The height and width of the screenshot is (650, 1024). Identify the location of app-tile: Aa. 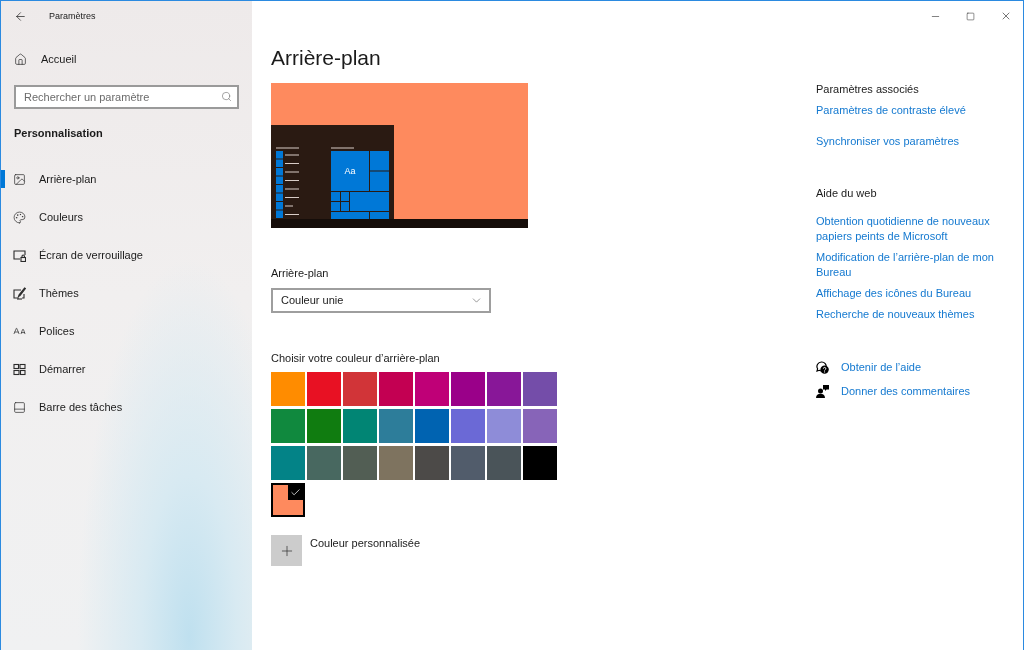
(350, 171).